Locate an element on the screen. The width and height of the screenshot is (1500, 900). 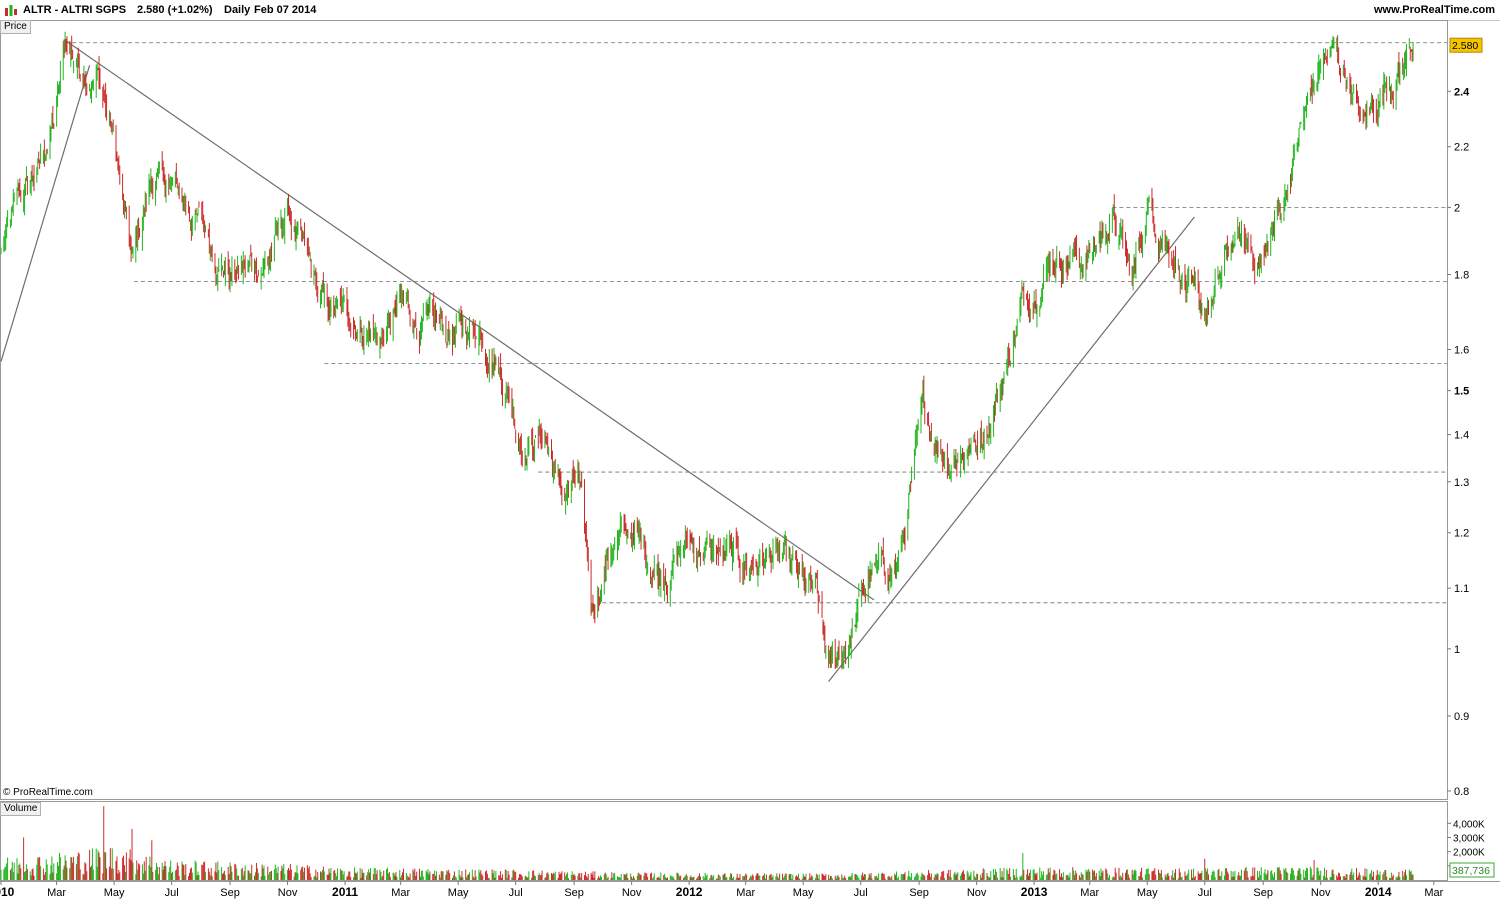
time-axis-label: 2014 is located at coordinates (1378, 892).